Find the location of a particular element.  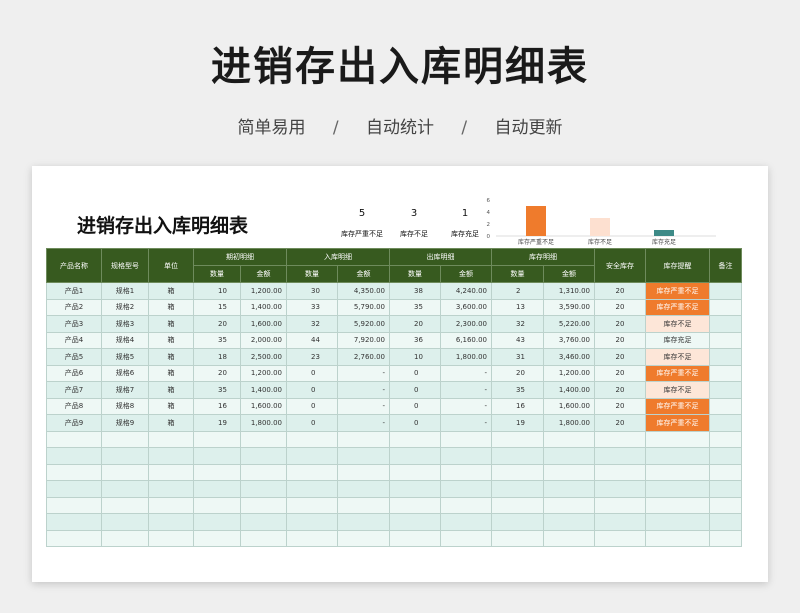

cell-stock-qty: 32 is located at coordinates (517, 324).